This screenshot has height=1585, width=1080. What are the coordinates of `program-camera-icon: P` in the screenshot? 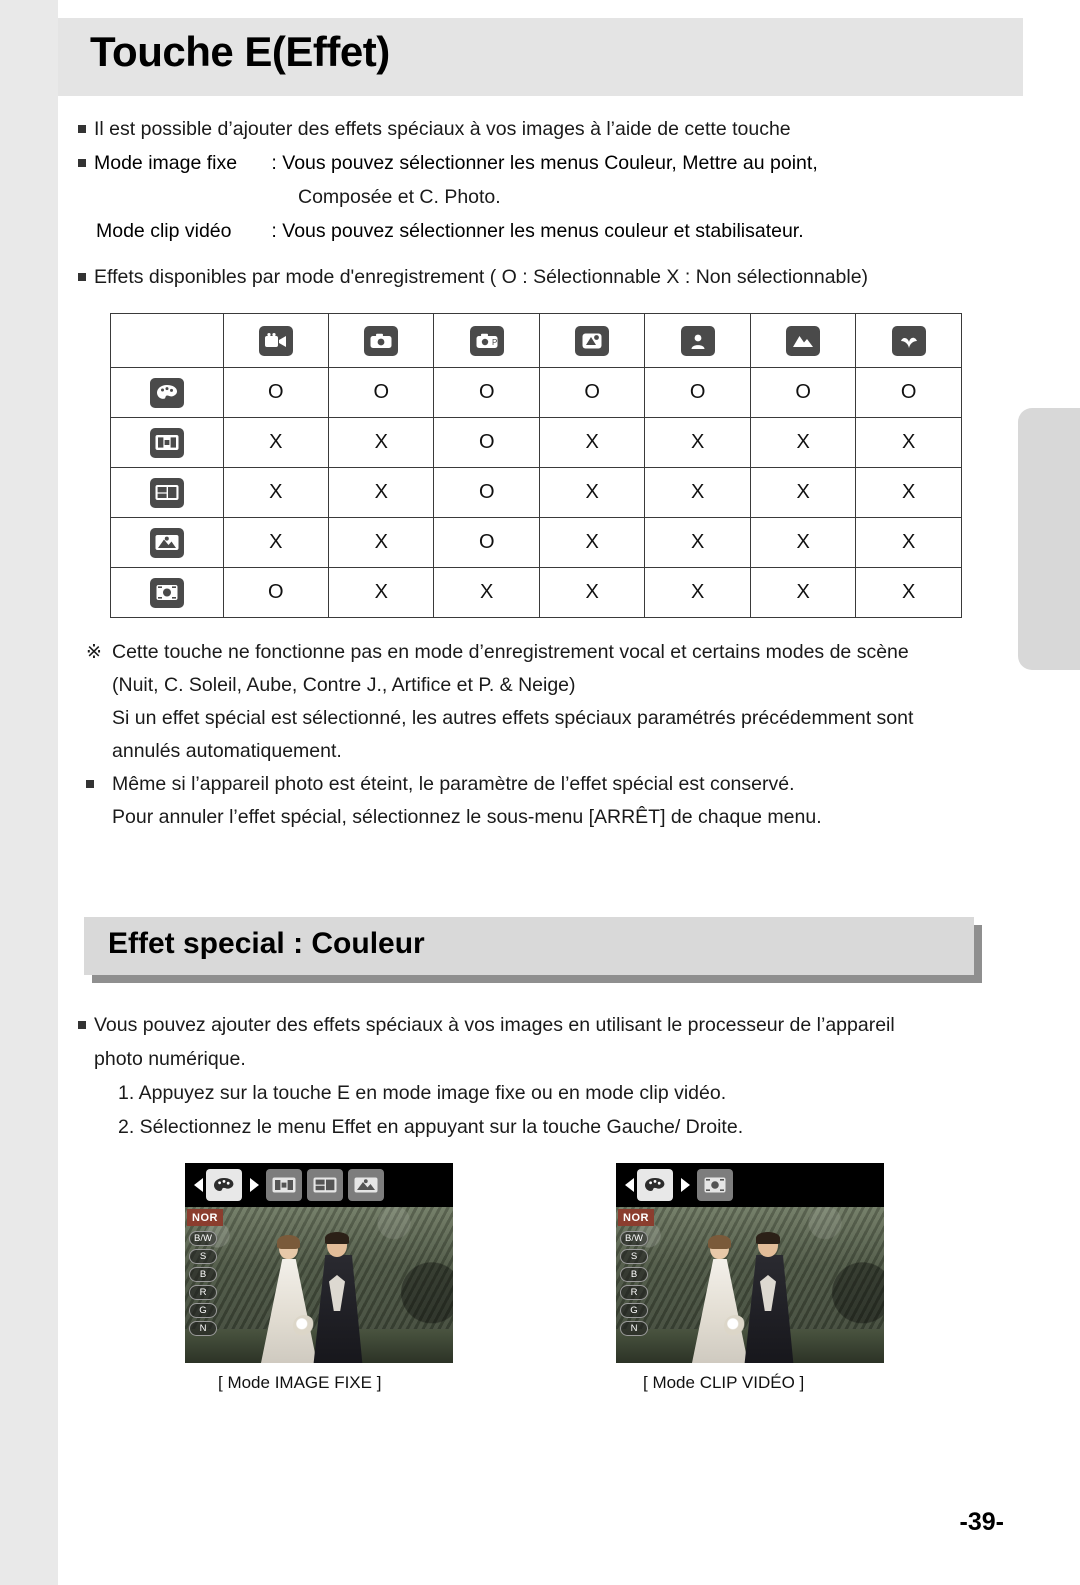 It's located at (486, 340).